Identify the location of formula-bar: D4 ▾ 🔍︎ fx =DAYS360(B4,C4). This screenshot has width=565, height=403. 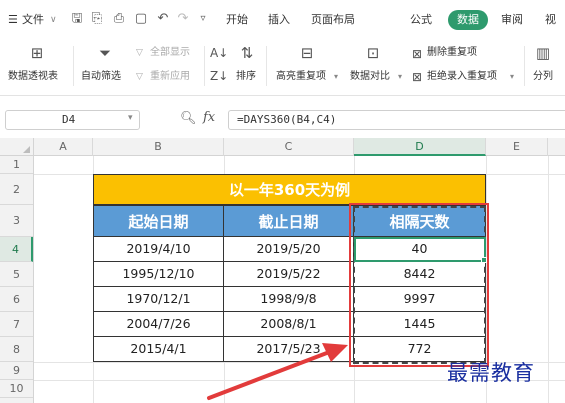
(282, 120).